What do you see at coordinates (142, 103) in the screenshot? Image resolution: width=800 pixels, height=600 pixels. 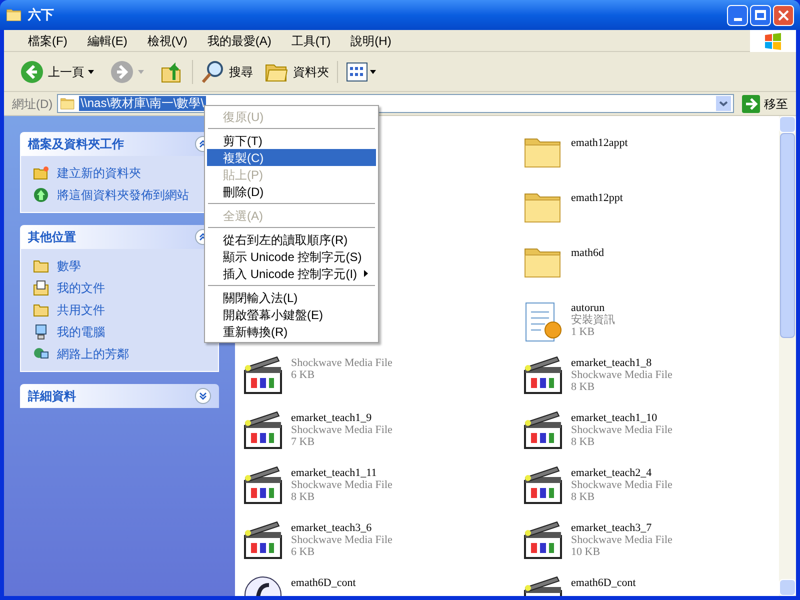 I see `address-text: \\nas\教材庫\南一\數學\` at bounding box center [142, 103].